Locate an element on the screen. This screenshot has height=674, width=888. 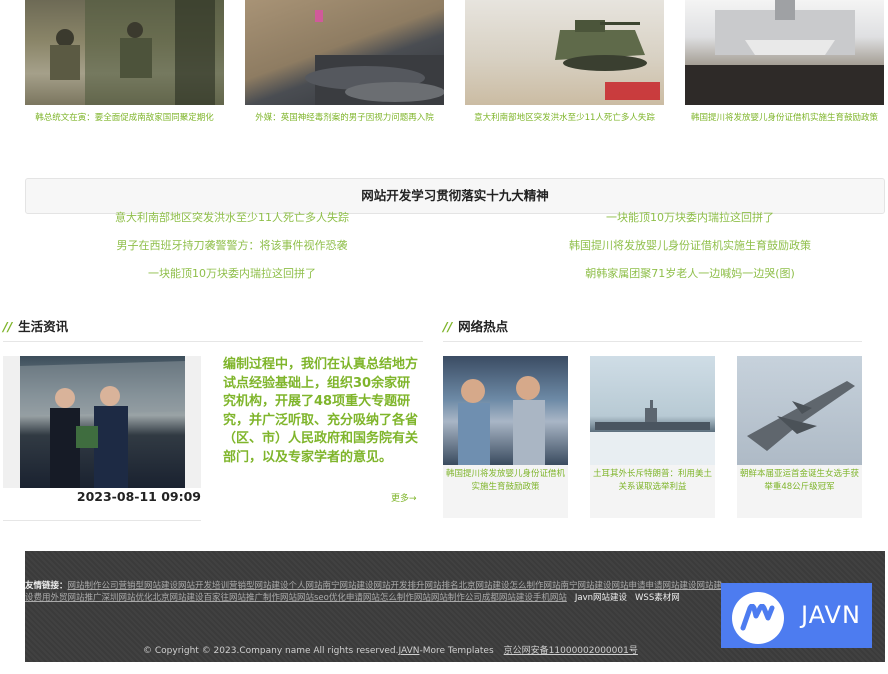
uniform-crowd-photo is located at coordinates (501, 420).